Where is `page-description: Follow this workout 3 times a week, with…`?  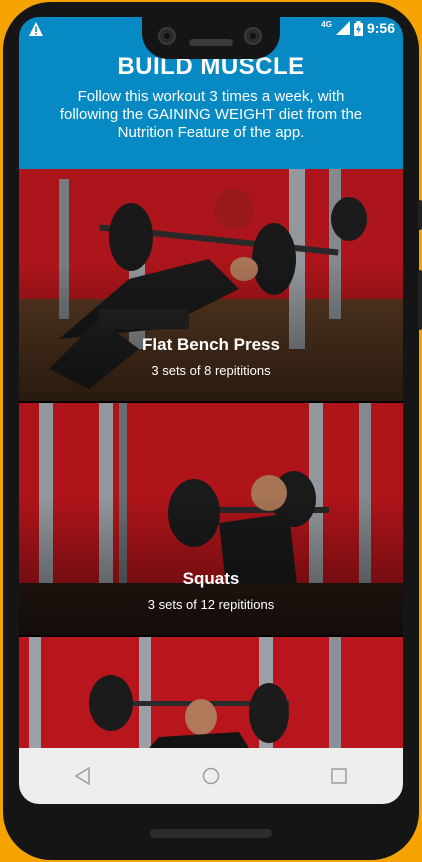 page-description: Follow this workout 3 times a week, with… is located at coordinates (211, 114).